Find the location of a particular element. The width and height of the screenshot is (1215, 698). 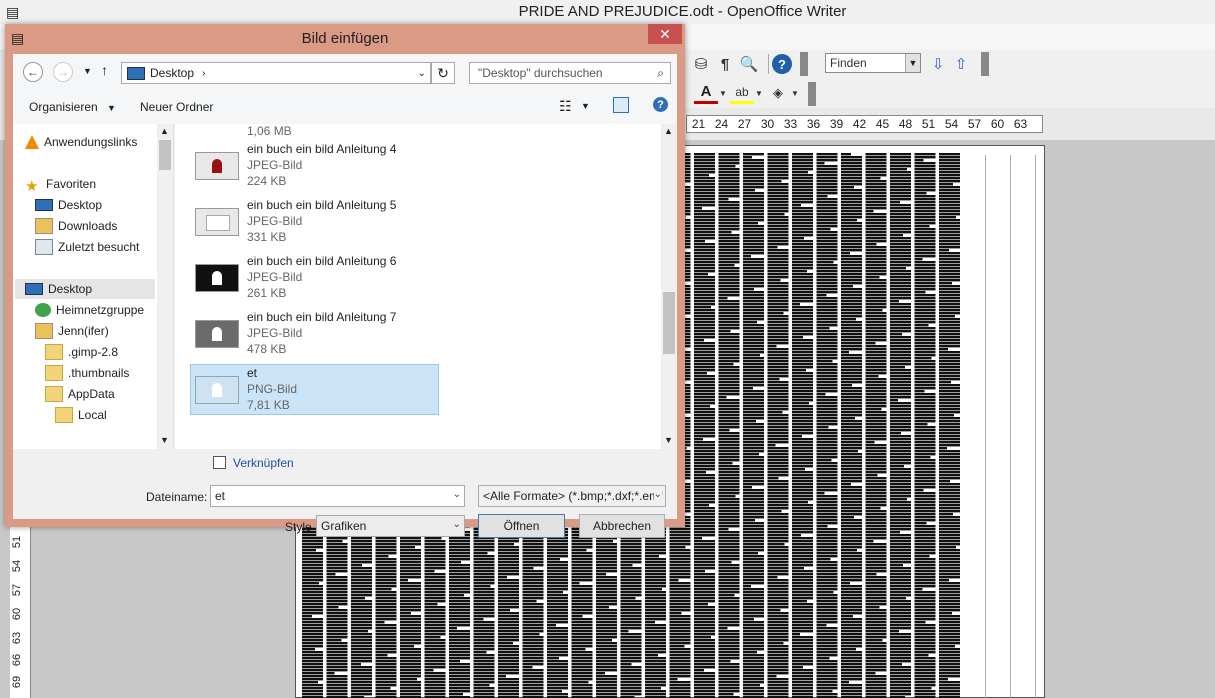

find-next-icon: ⇩ is located at coordinates (938, 64).